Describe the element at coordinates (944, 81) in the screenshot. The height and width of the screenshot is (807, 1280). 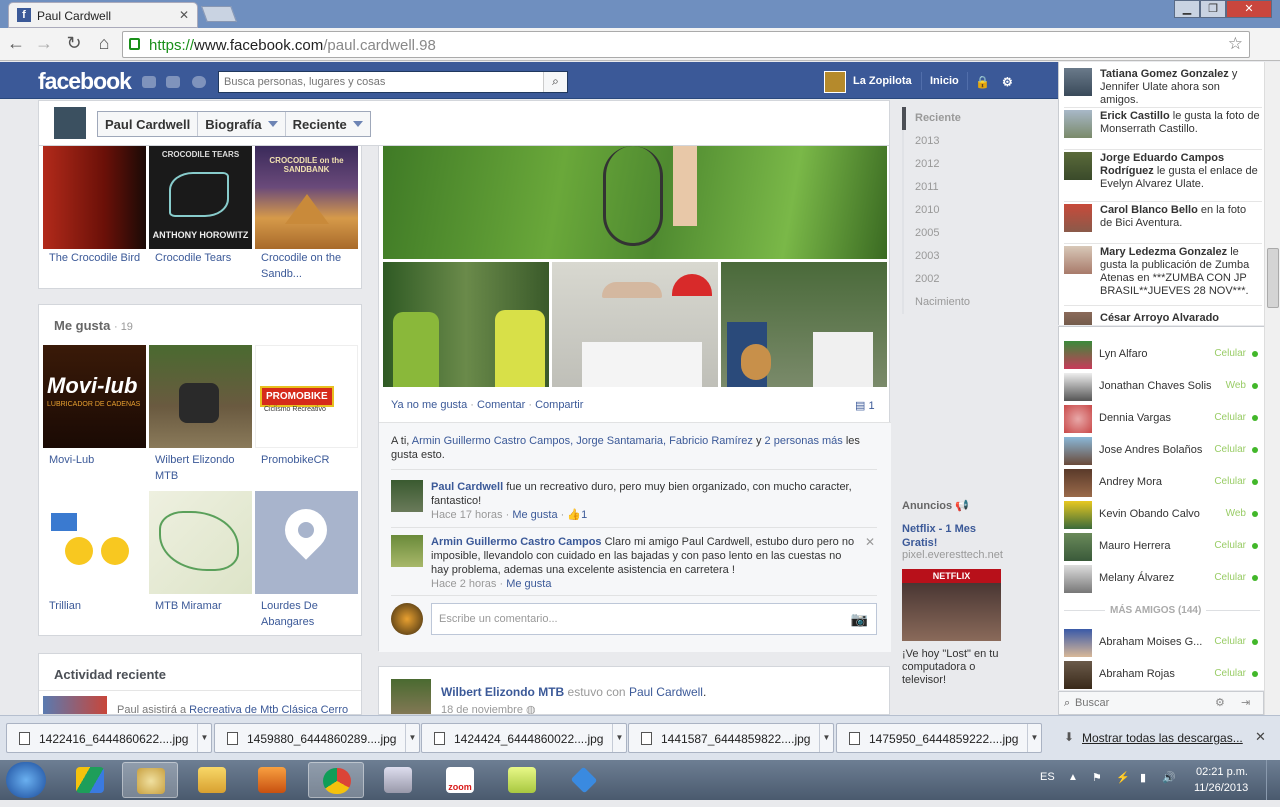
I see `home-link: Inicio` at that location.